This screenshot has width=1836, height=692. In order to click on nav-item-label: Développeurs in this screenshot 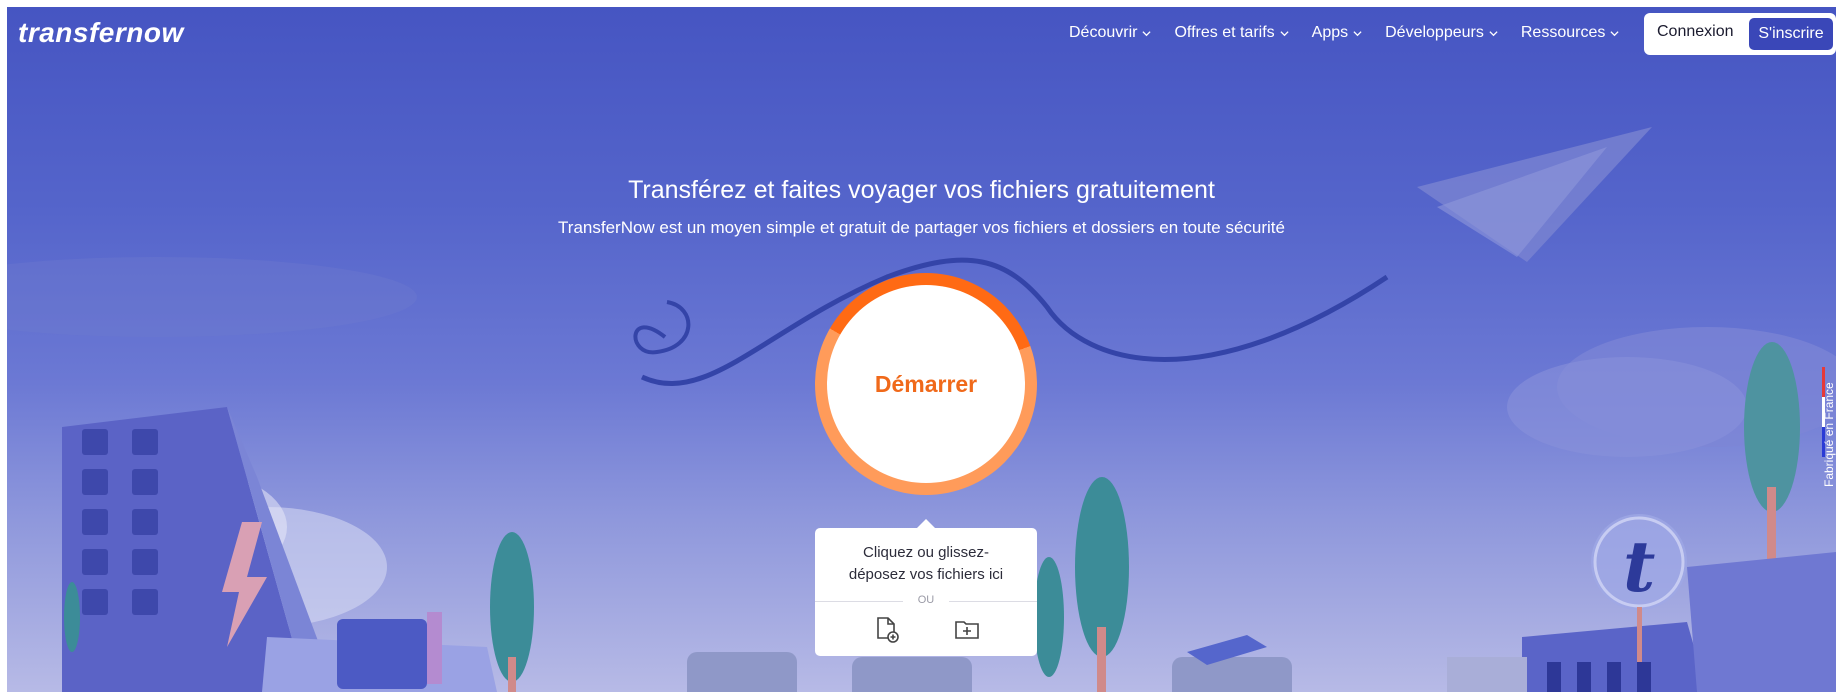, I will do `click(1434, 32)`.